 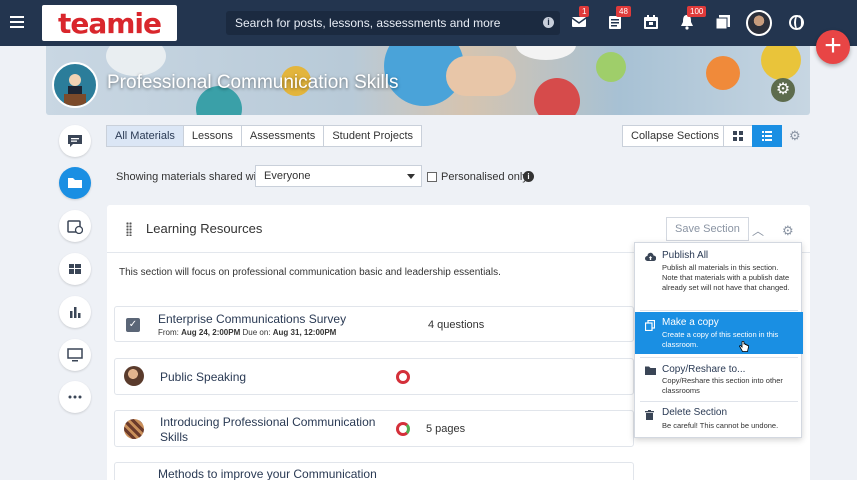 I want to click on hamburger-menu-icon, so click(x=17, y=22).